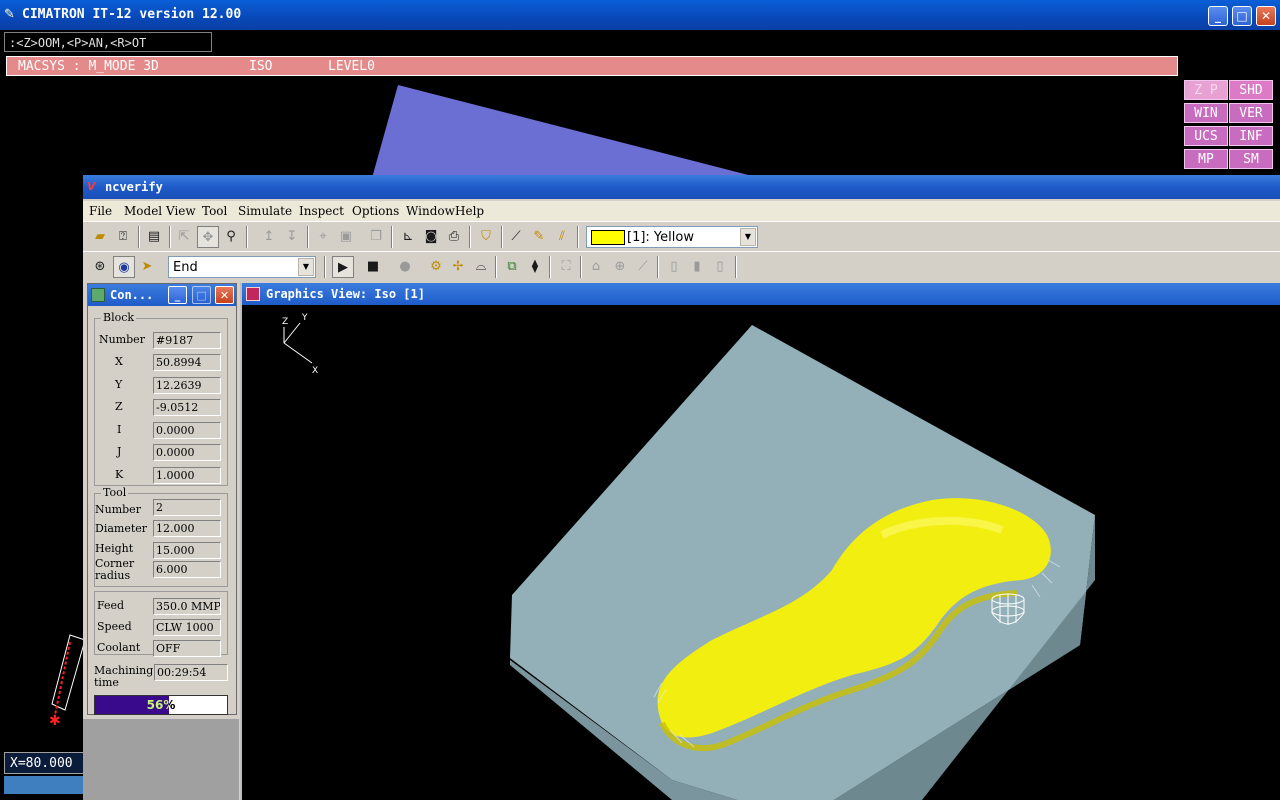 This screenshot has width=1280, height=800. What do you see at coordinates (100, 237) in the screenshot?
I see `open-file-icon: ▰` at bounding box center [100, 237].